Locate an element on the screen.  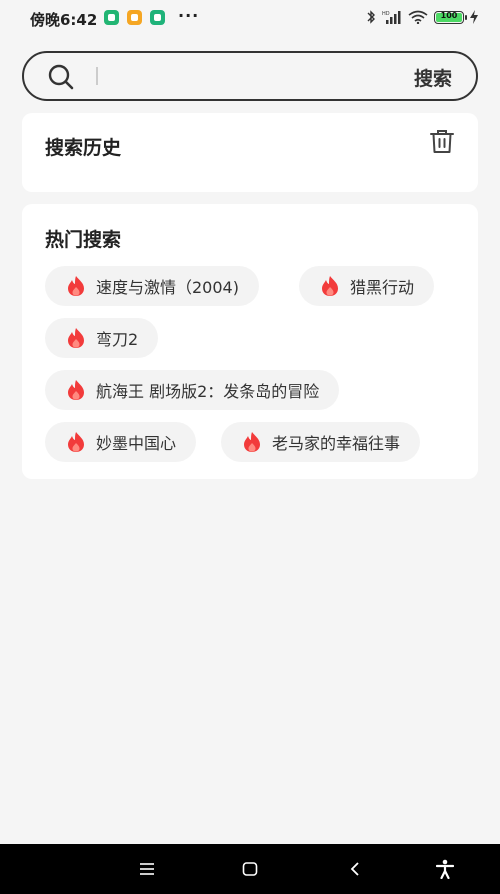
accessibility-button is located at coordinates (445, 869).